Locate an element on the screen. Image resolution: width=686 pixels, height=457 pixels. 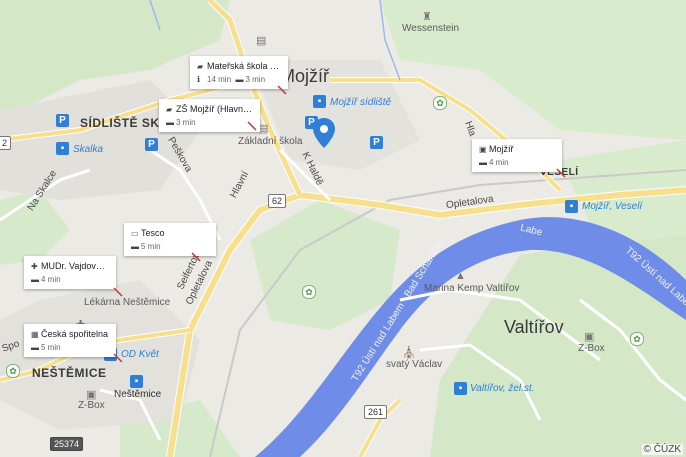
bank-icon: ▦ is located at coordinates (35, 334).